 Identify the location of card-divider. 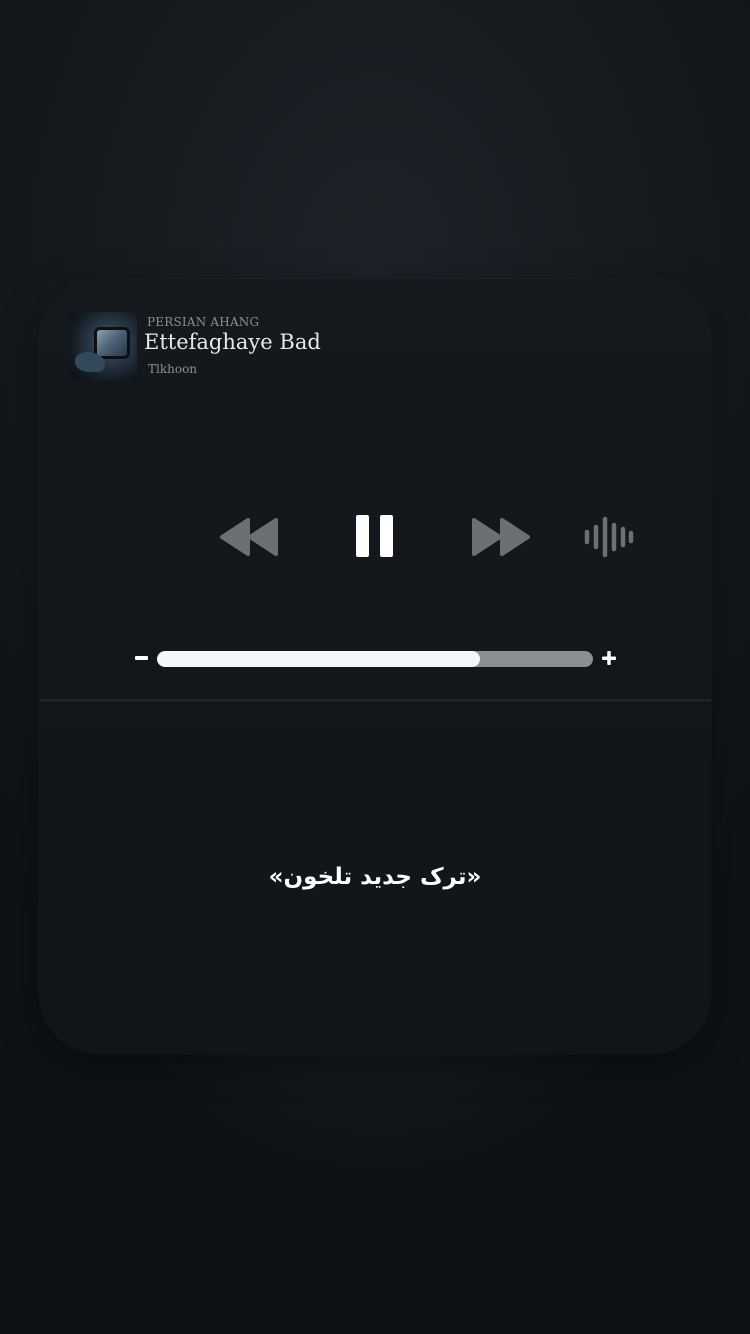
(375, 700).